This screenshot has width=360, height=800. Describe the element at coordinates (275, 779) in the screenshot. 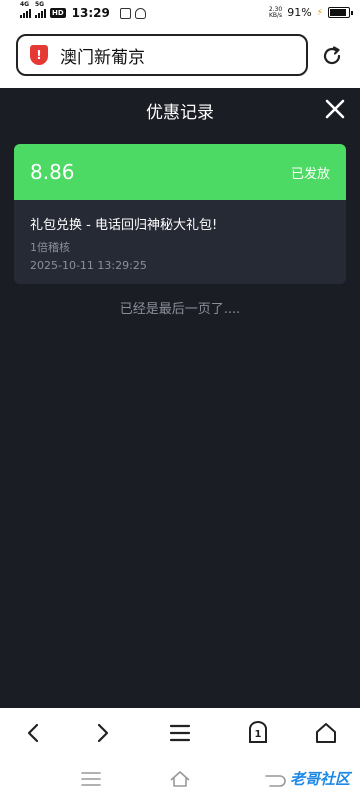

I see `system-back-icon` at that location.